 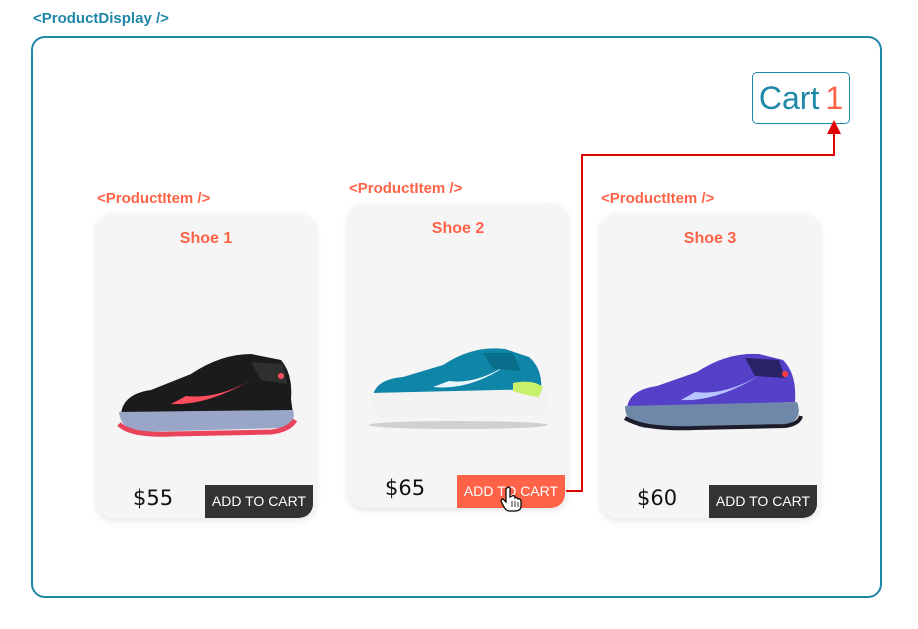 I want to click on cart-indicator: Cart 1, so click(x=801, y=98).